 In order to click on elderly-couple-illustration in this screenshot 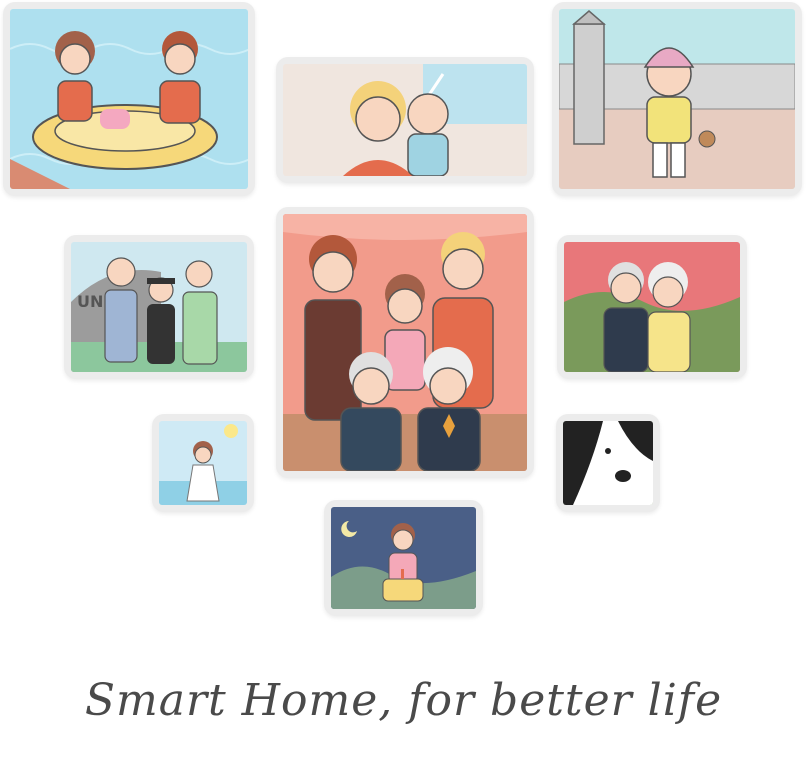, I will do `click(652, 307)`.